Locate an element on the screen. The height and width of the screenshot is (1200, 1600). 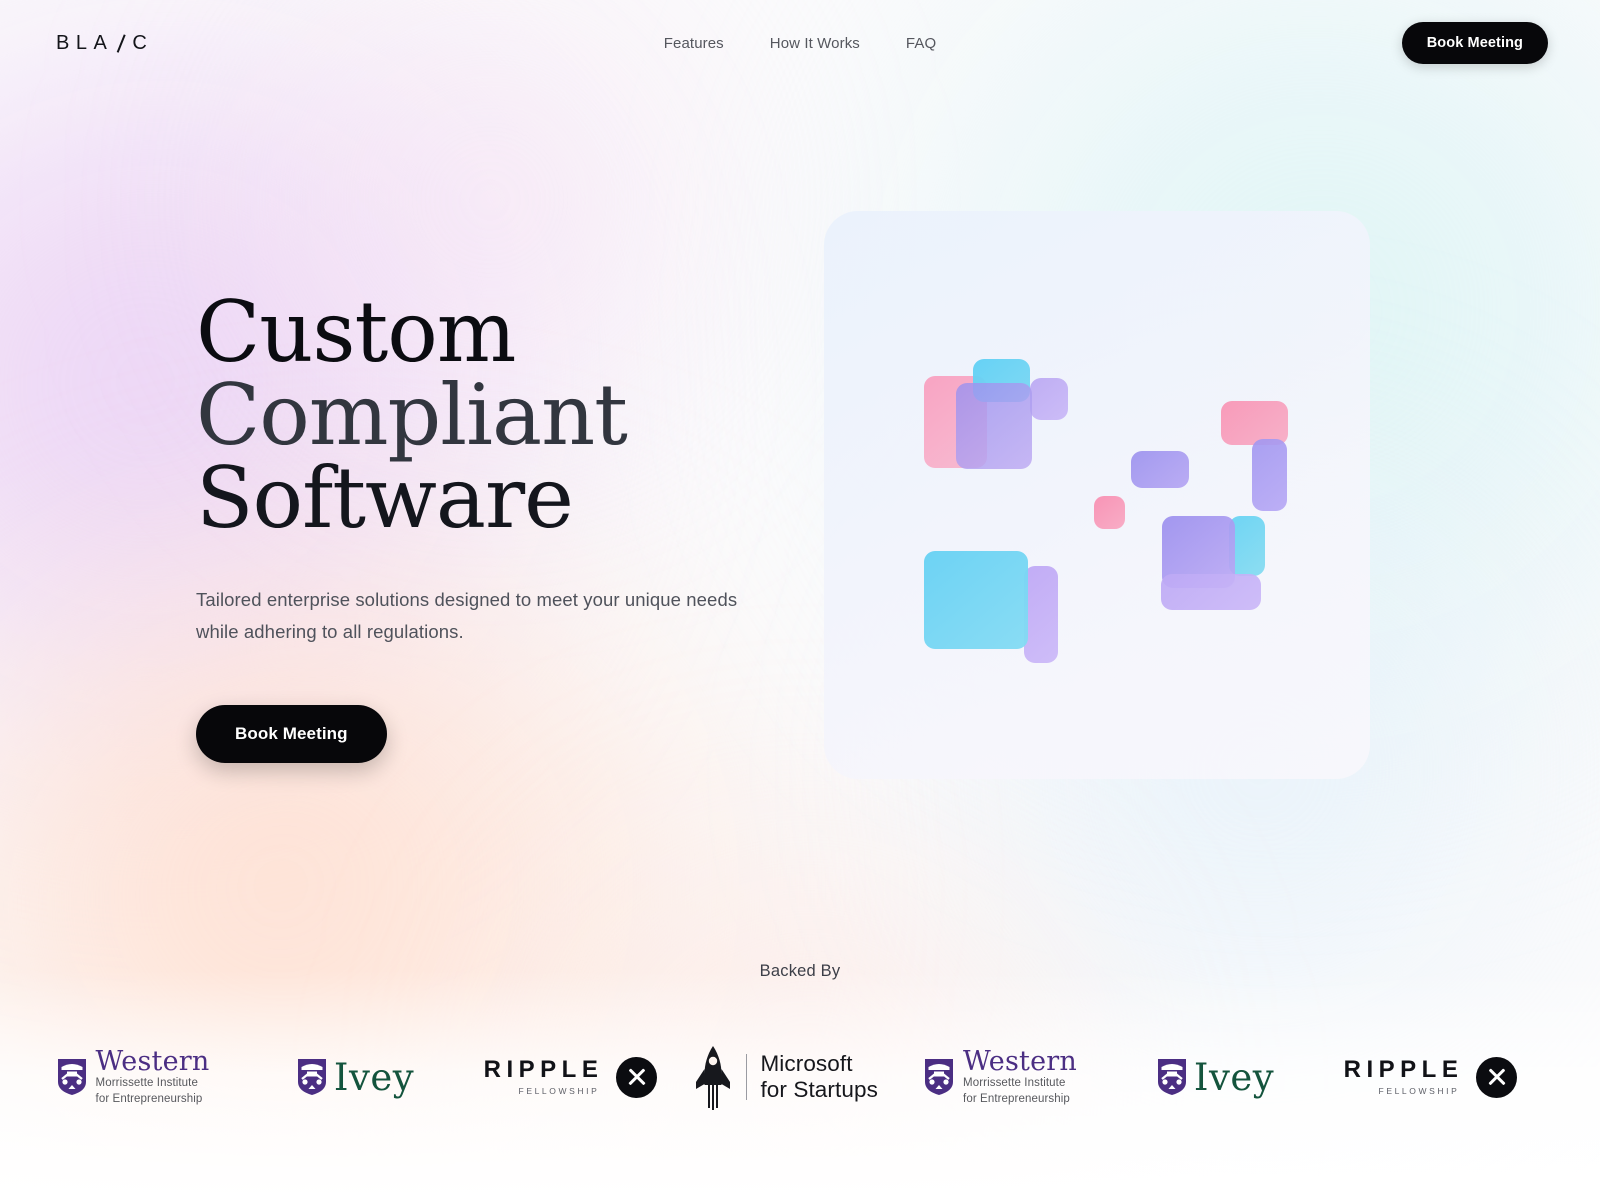
rocket-icon is located at coordinates (713, 1078).